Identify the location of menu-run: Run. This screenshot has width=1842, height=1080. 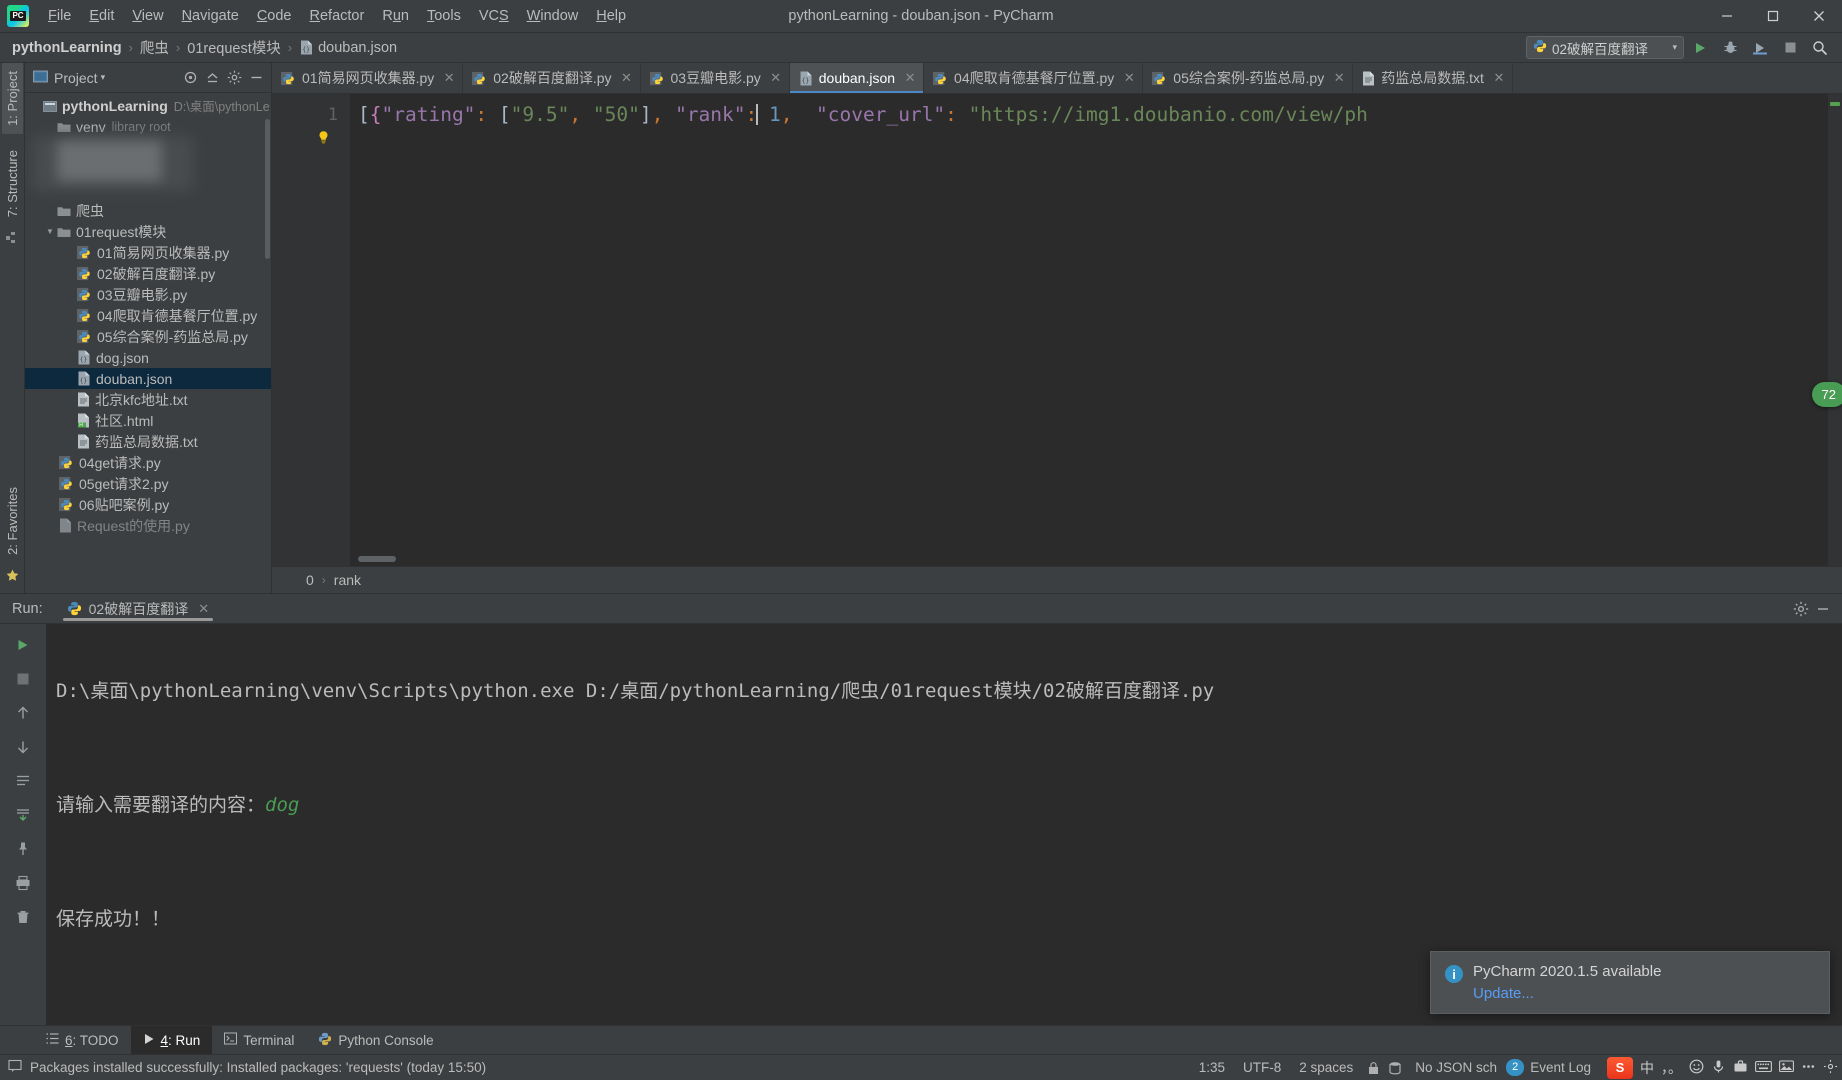
(395, 16).